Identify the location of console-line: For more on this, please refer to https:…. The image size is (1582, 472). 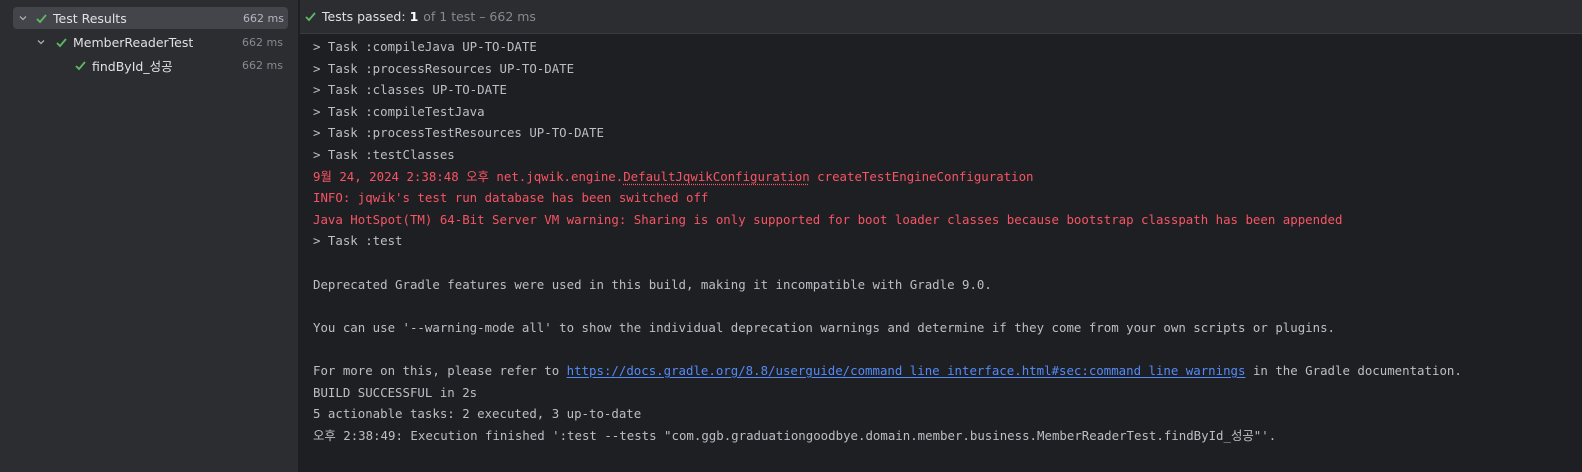
(944, 371).